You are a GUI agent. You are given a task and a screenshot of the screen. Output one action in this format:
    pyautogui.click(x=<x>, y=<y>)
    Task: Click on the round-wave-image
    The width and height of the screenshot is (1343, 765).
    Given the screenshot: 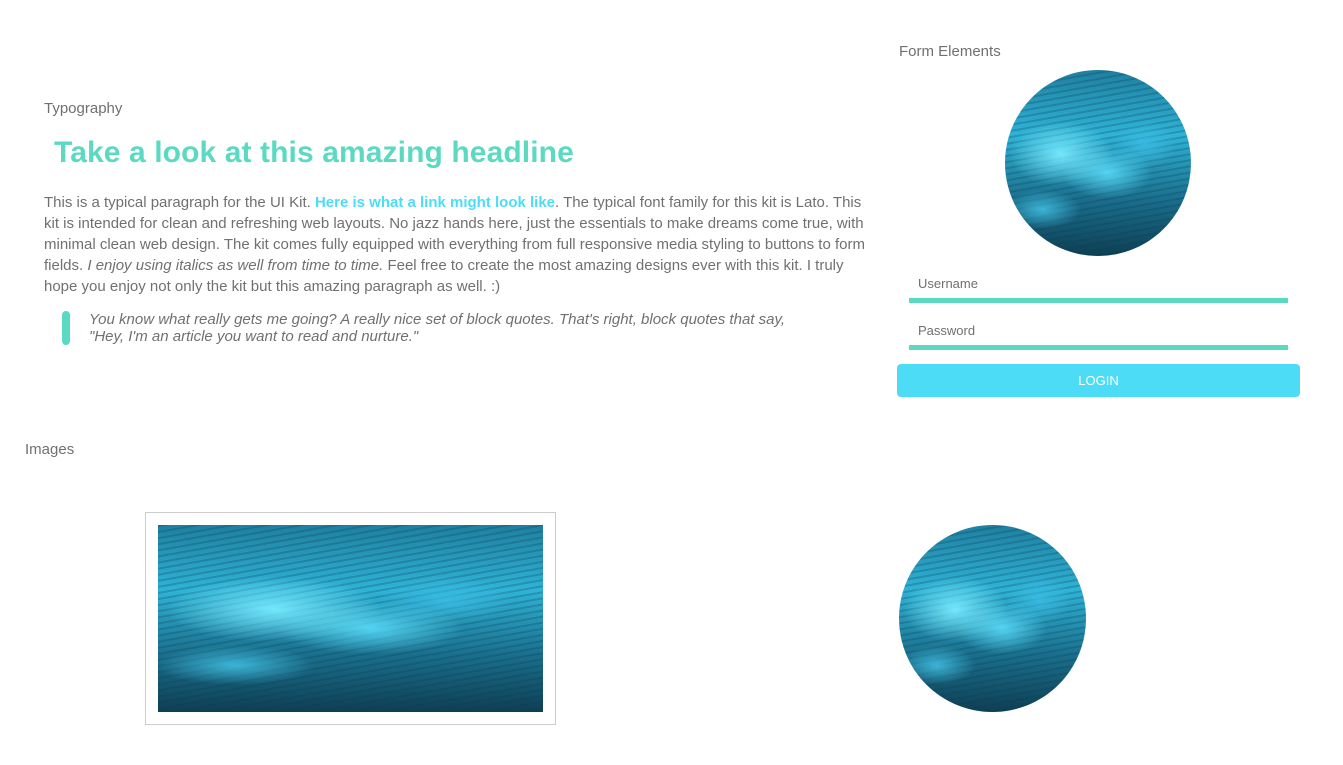 What is the action you would take?
    pyautogui.click(x=992, y=618)
    